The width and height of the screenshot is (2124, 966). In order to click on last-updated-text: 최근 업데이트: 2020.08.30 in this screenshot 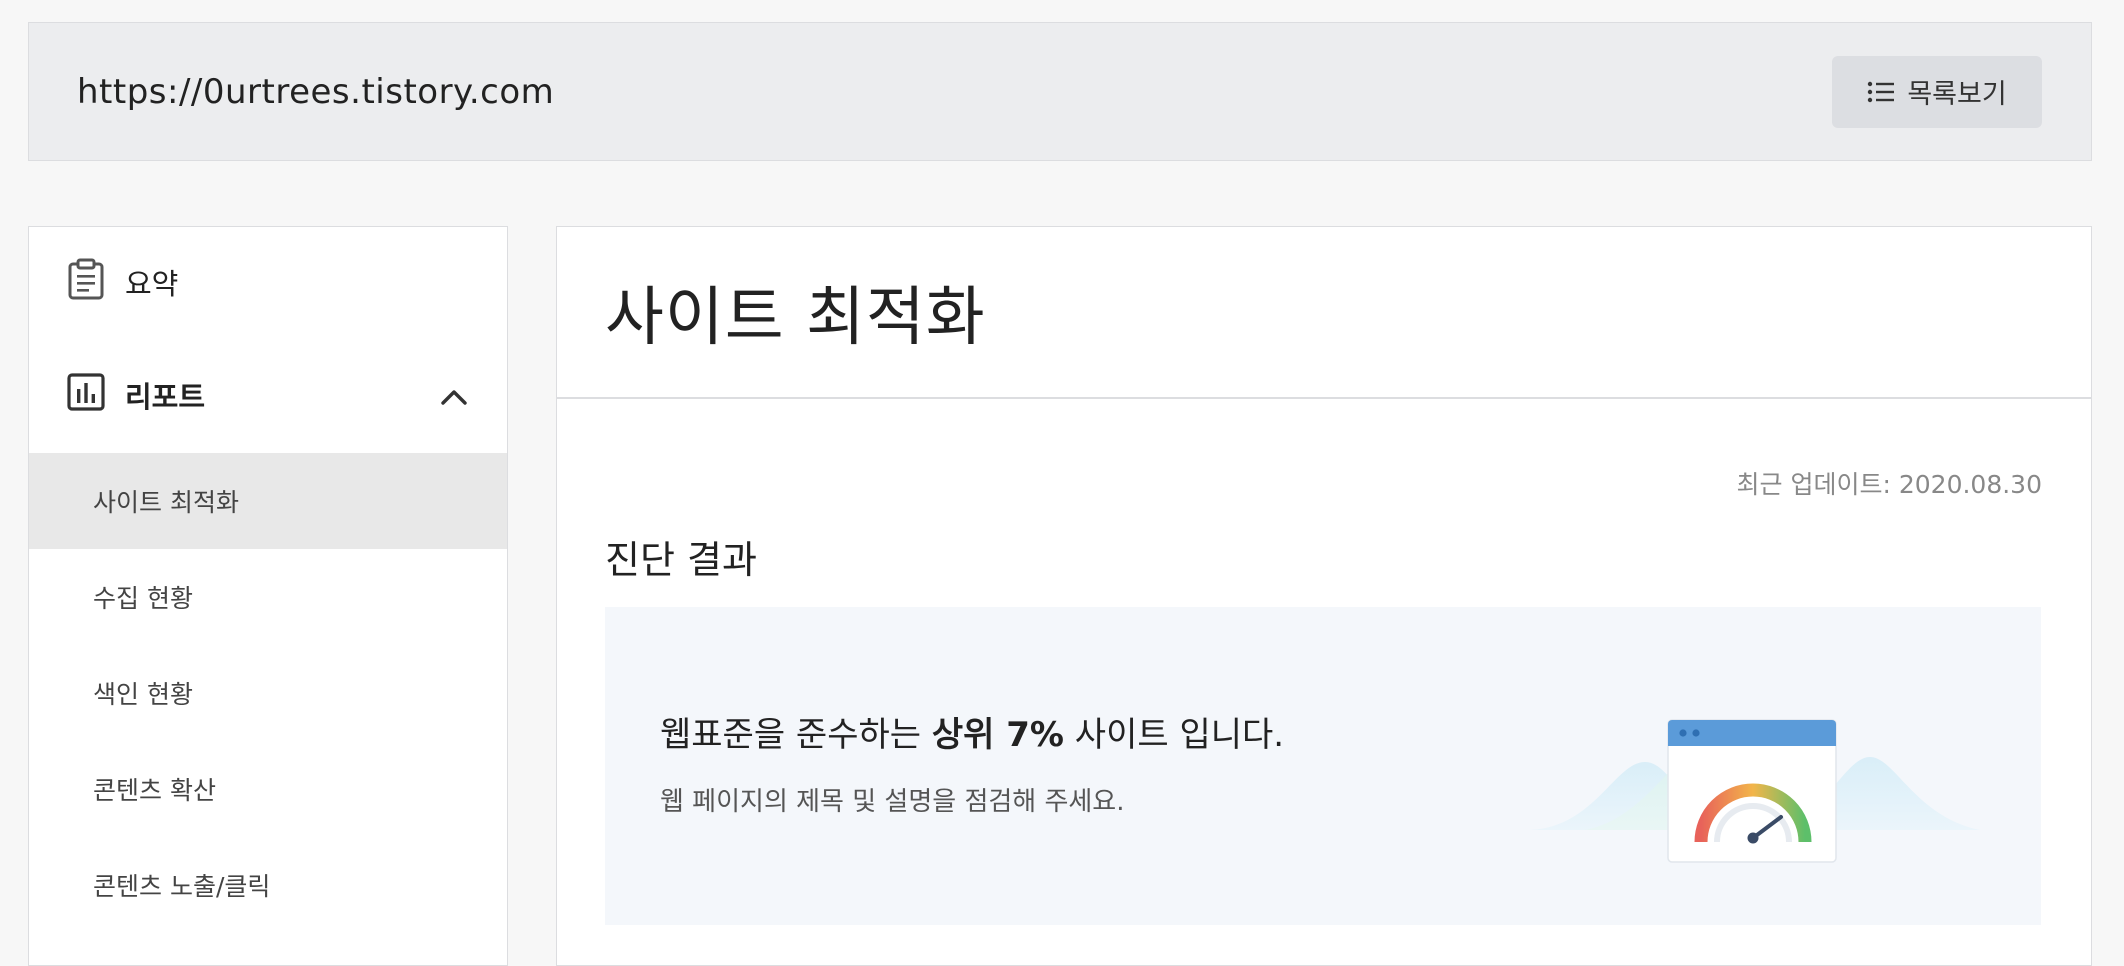, I will do `click(1889, 484)`.